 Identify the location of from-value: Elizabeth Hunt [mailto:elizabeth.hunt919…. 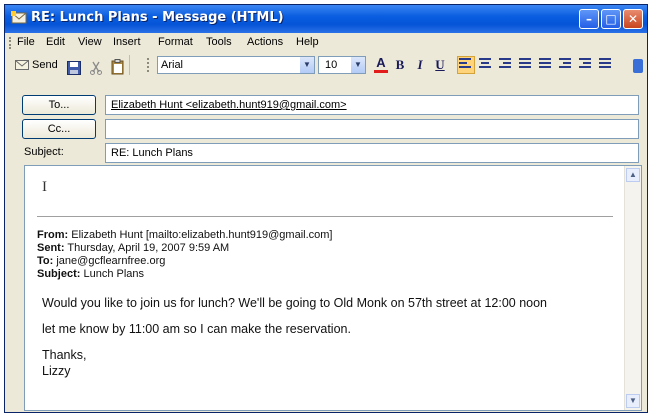
(202, 235).